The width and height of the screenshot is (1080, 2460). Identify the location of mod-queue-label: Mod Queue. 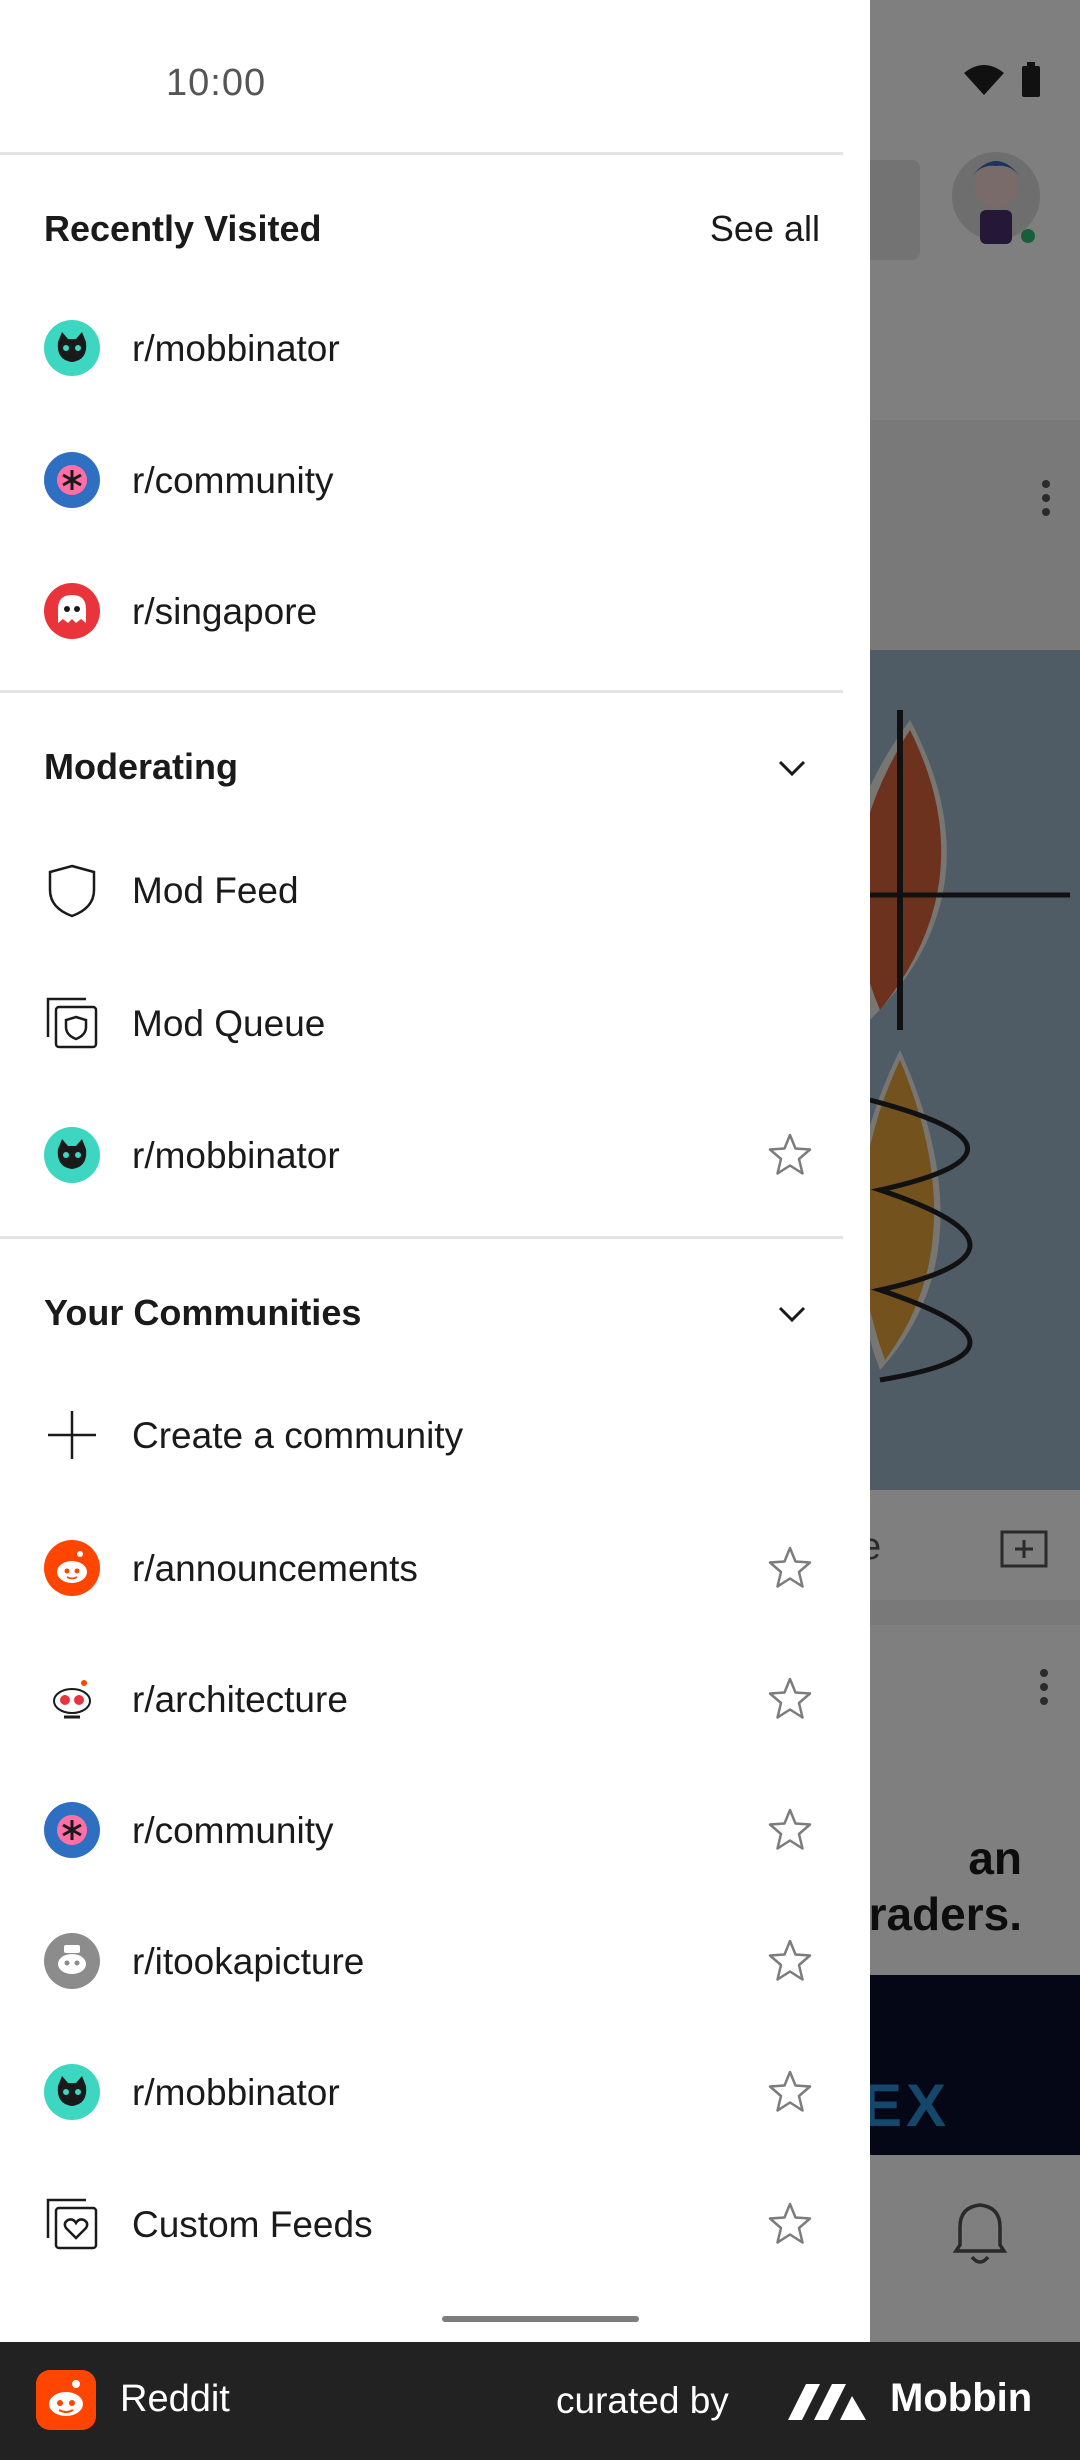
(229, 1023).